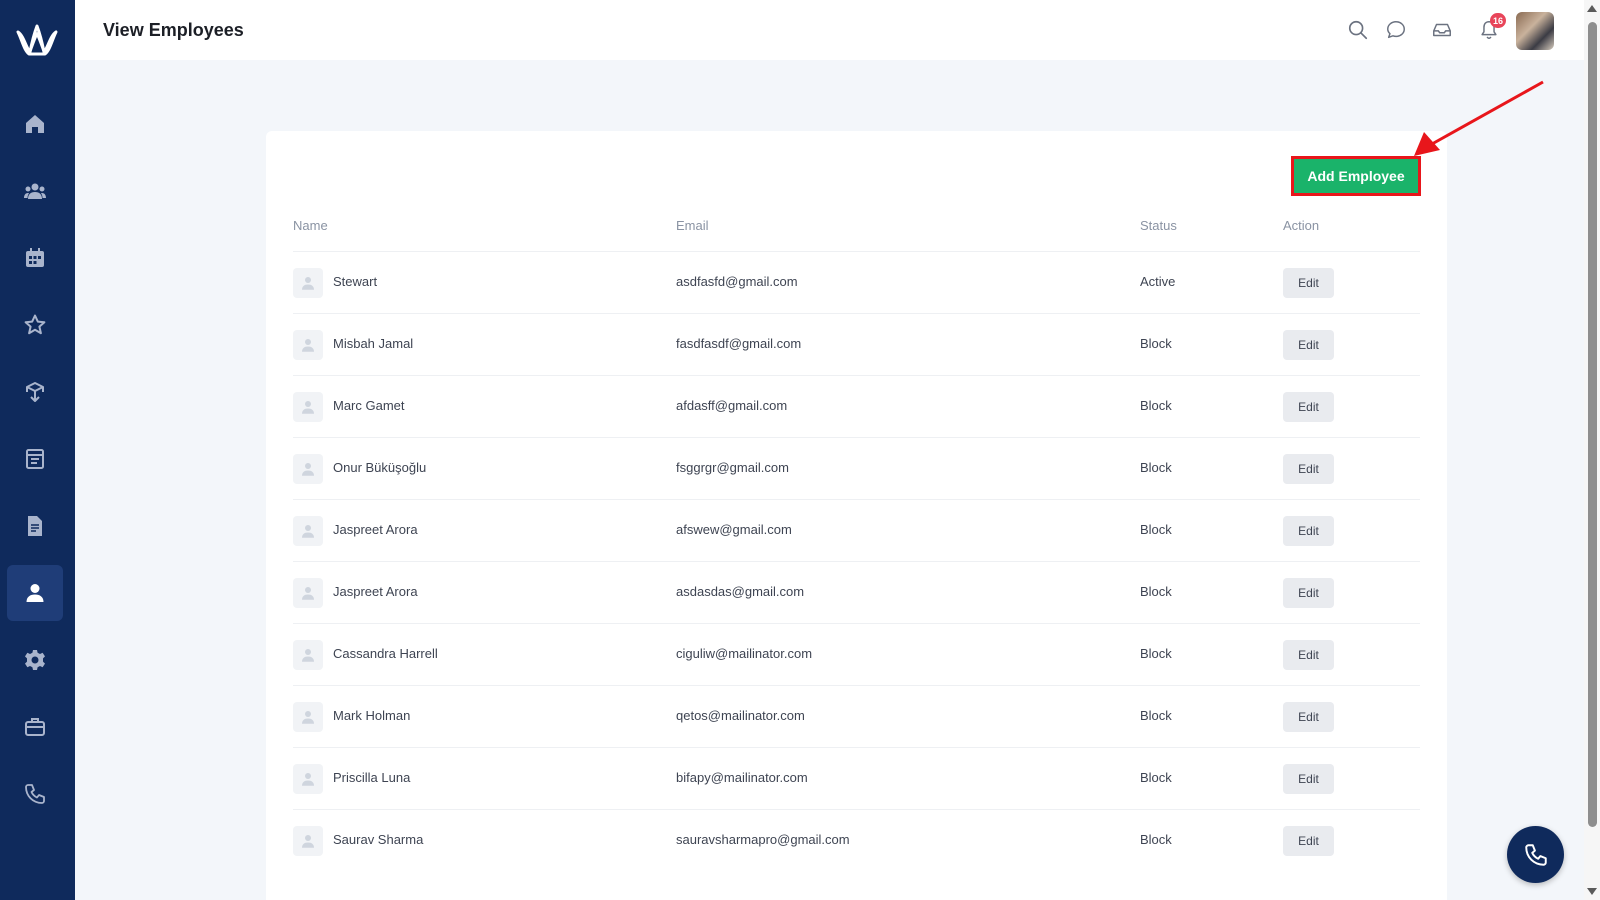 The height and width of the screenshot is (900, 1600). I want to click on sidebar-item-users, so click(35, 191).